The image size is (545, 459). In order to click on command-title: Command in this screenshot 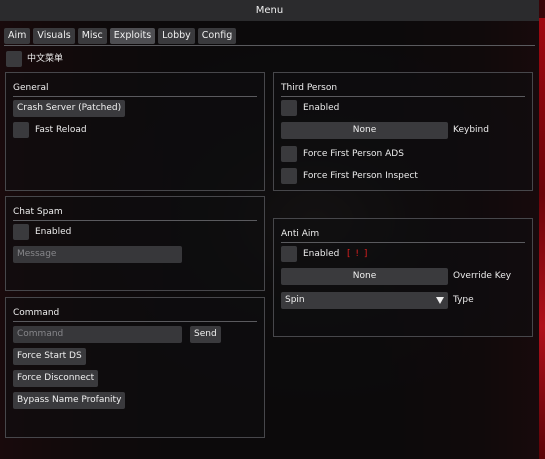, I will do `click(36, 313)`.